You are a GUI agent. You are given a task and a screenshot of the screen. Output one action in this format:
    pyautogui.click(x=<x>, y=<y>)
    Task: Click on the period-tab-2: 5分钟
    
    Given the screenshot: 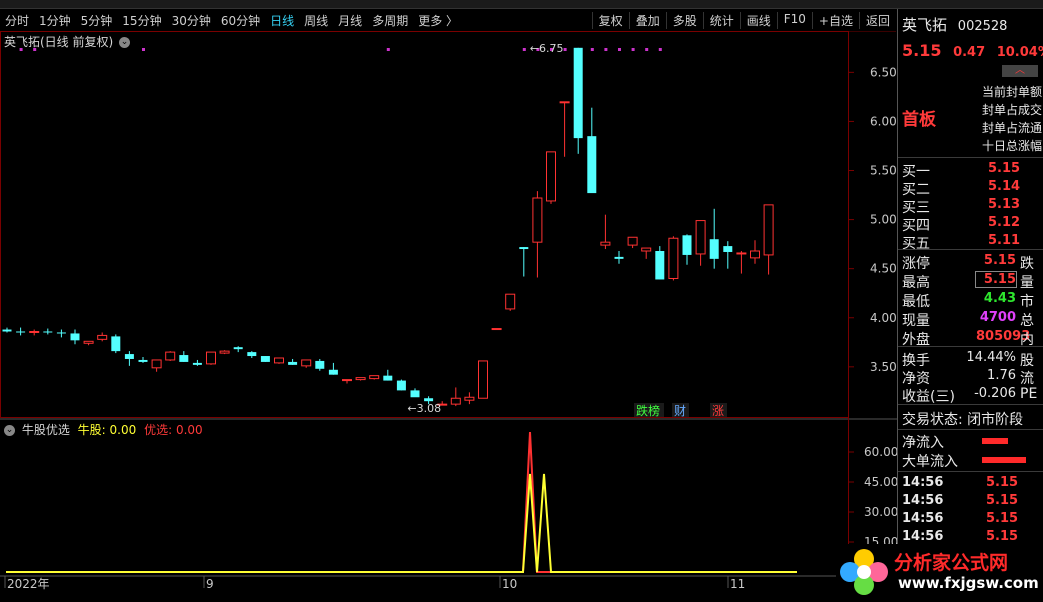 What is the action you would take?
    pyautogui.click(x=97, y=20)
    